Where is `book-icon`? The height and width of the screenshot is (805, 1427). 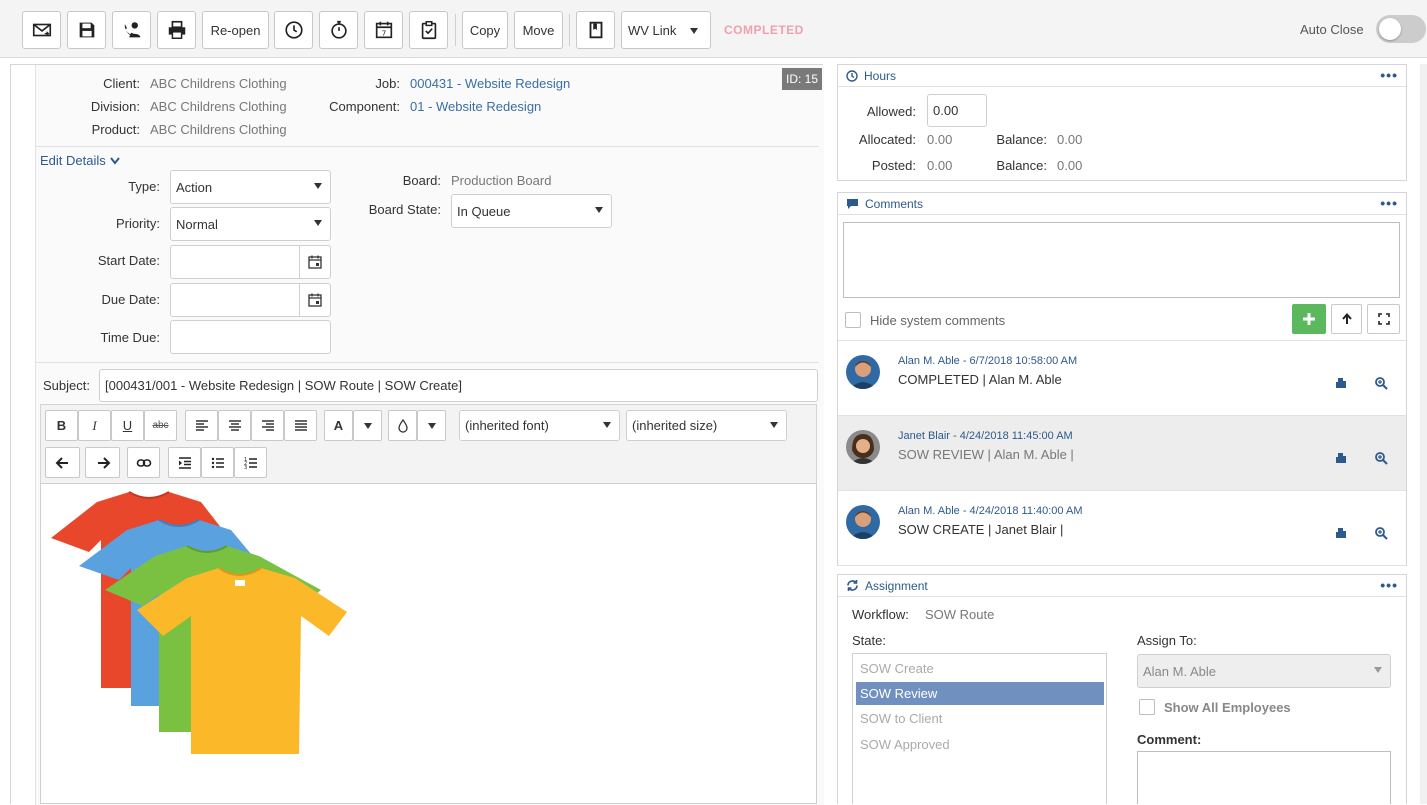
book-icon is located at coordinates (595, 30).